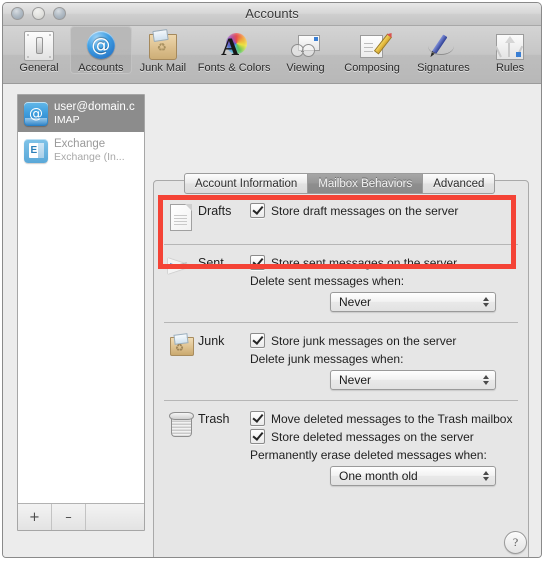 The image size is (546, 562). What do you see at coordinates (181, 217) in the screenshot?
I see `drafts-document-icon` at bounding box center [181, 217].